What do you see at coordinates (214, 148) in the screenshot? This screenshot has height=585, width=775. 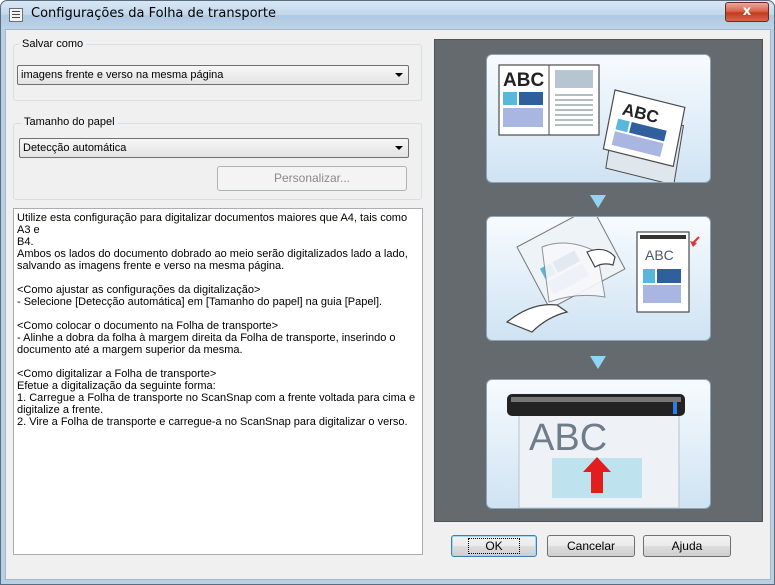 I see `paper-size-dropdown: Detecção automática` at bounding box center [214, 148].